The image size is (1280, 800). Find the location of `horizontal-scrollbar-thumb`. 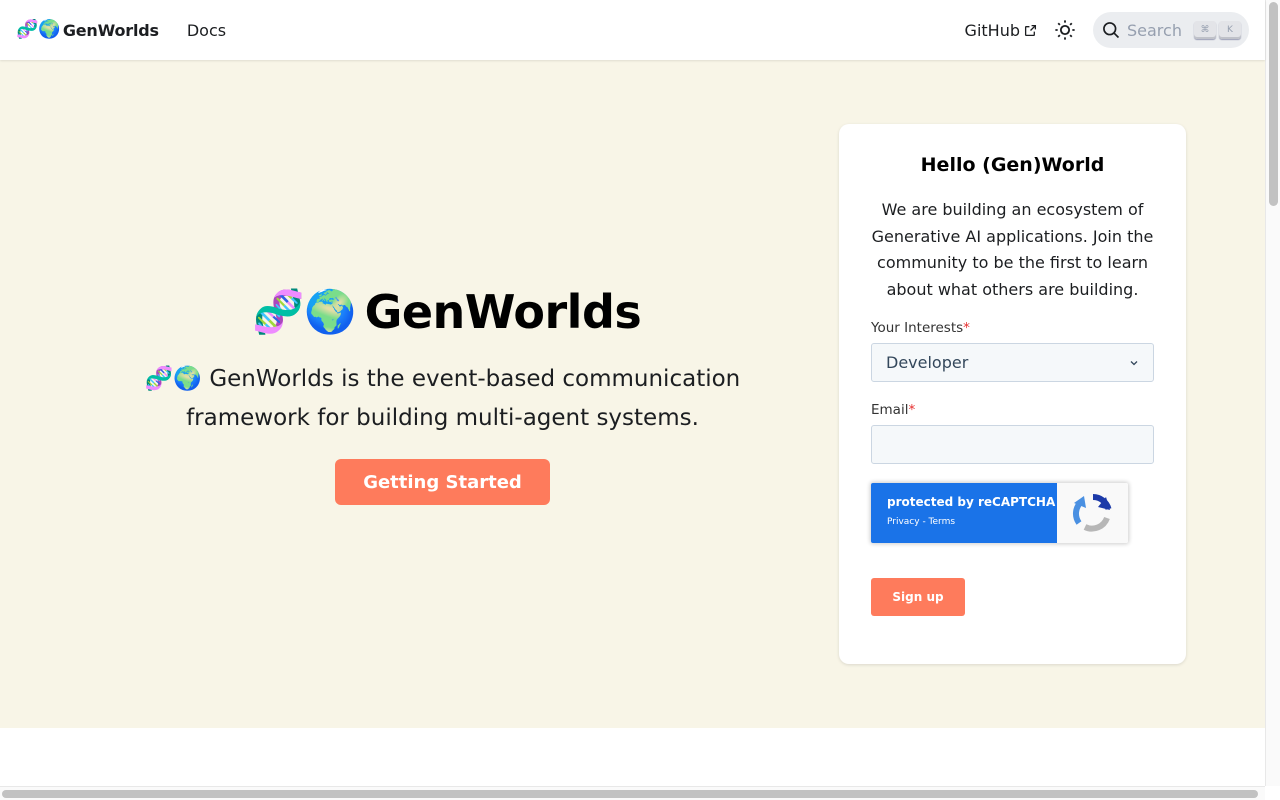

horizontal-scrollbar-thumb is located at coordinates (630, 794).